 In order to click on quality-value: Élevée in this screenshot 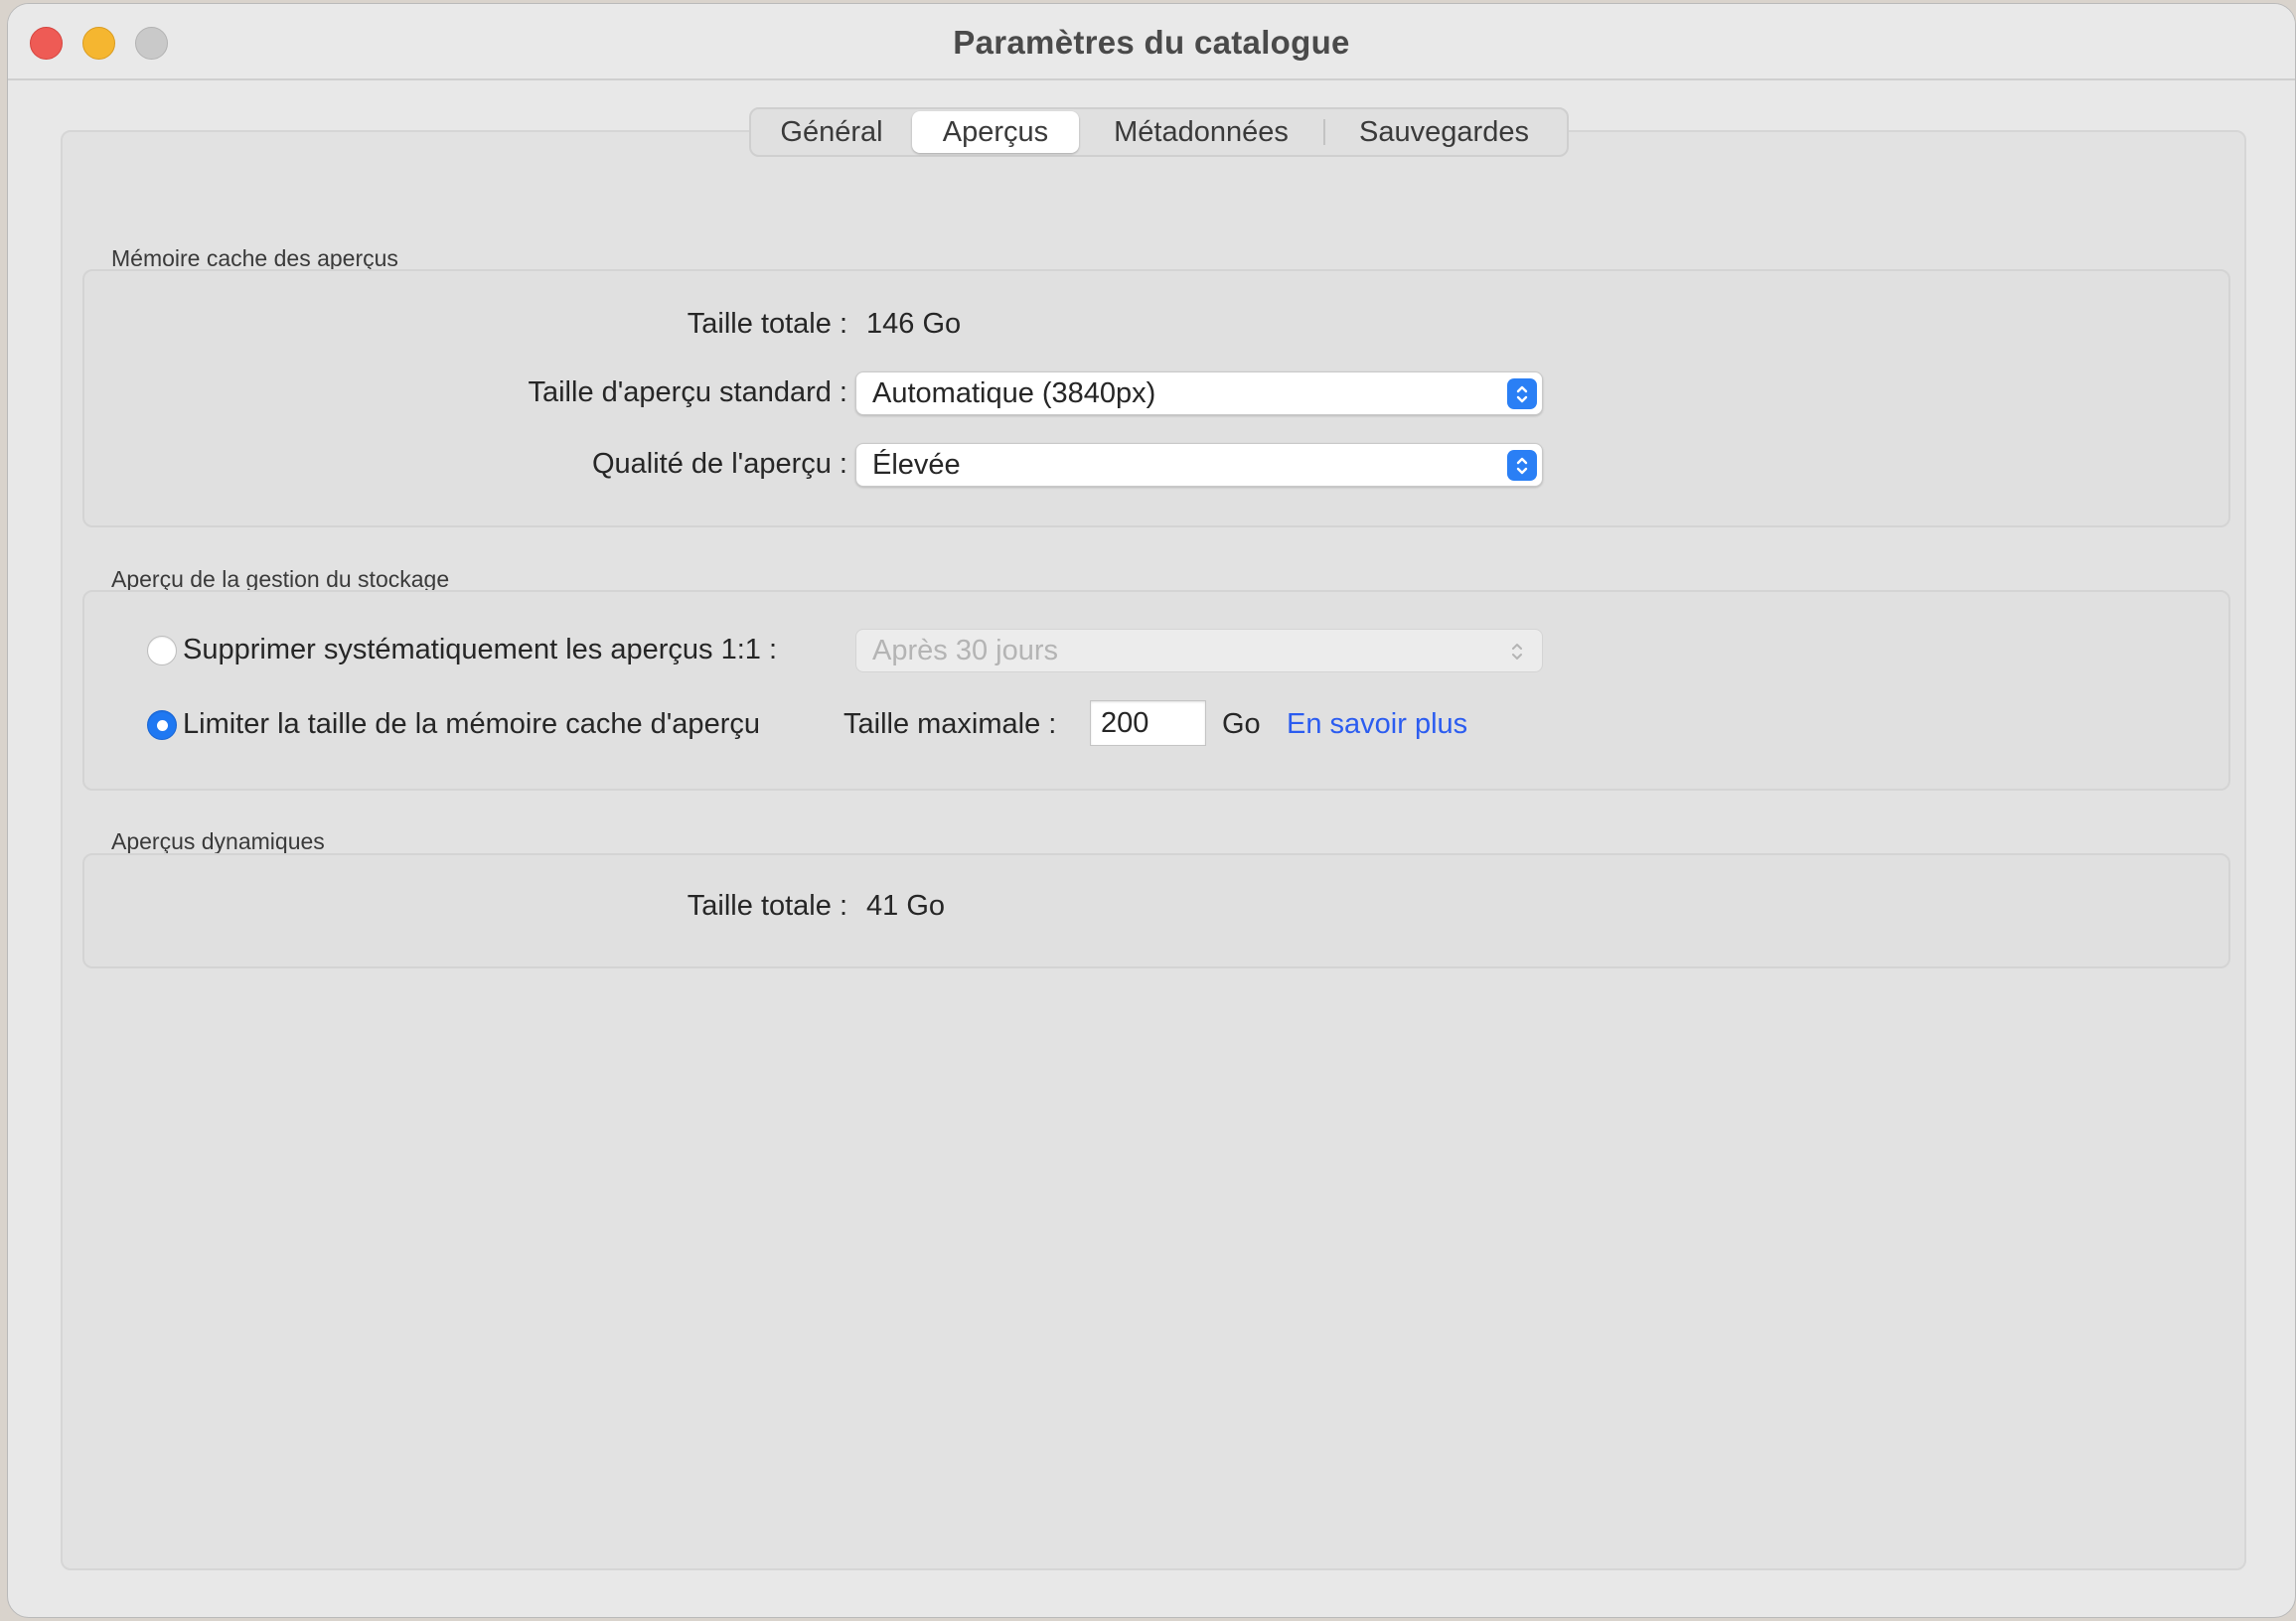, I will do `click(917, 465)`.